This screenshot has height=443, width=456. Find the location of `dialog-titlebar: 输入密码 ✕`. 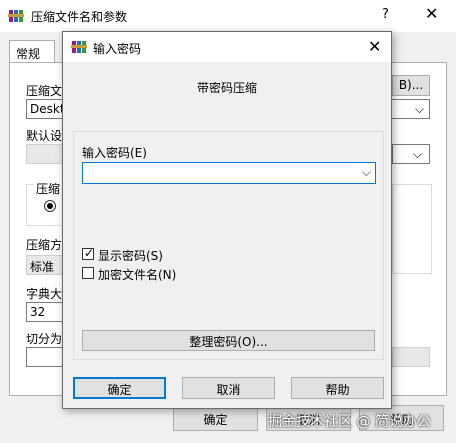

dialog-titlebar: 输入密码 ✕ is located at coordinates (227, 47).